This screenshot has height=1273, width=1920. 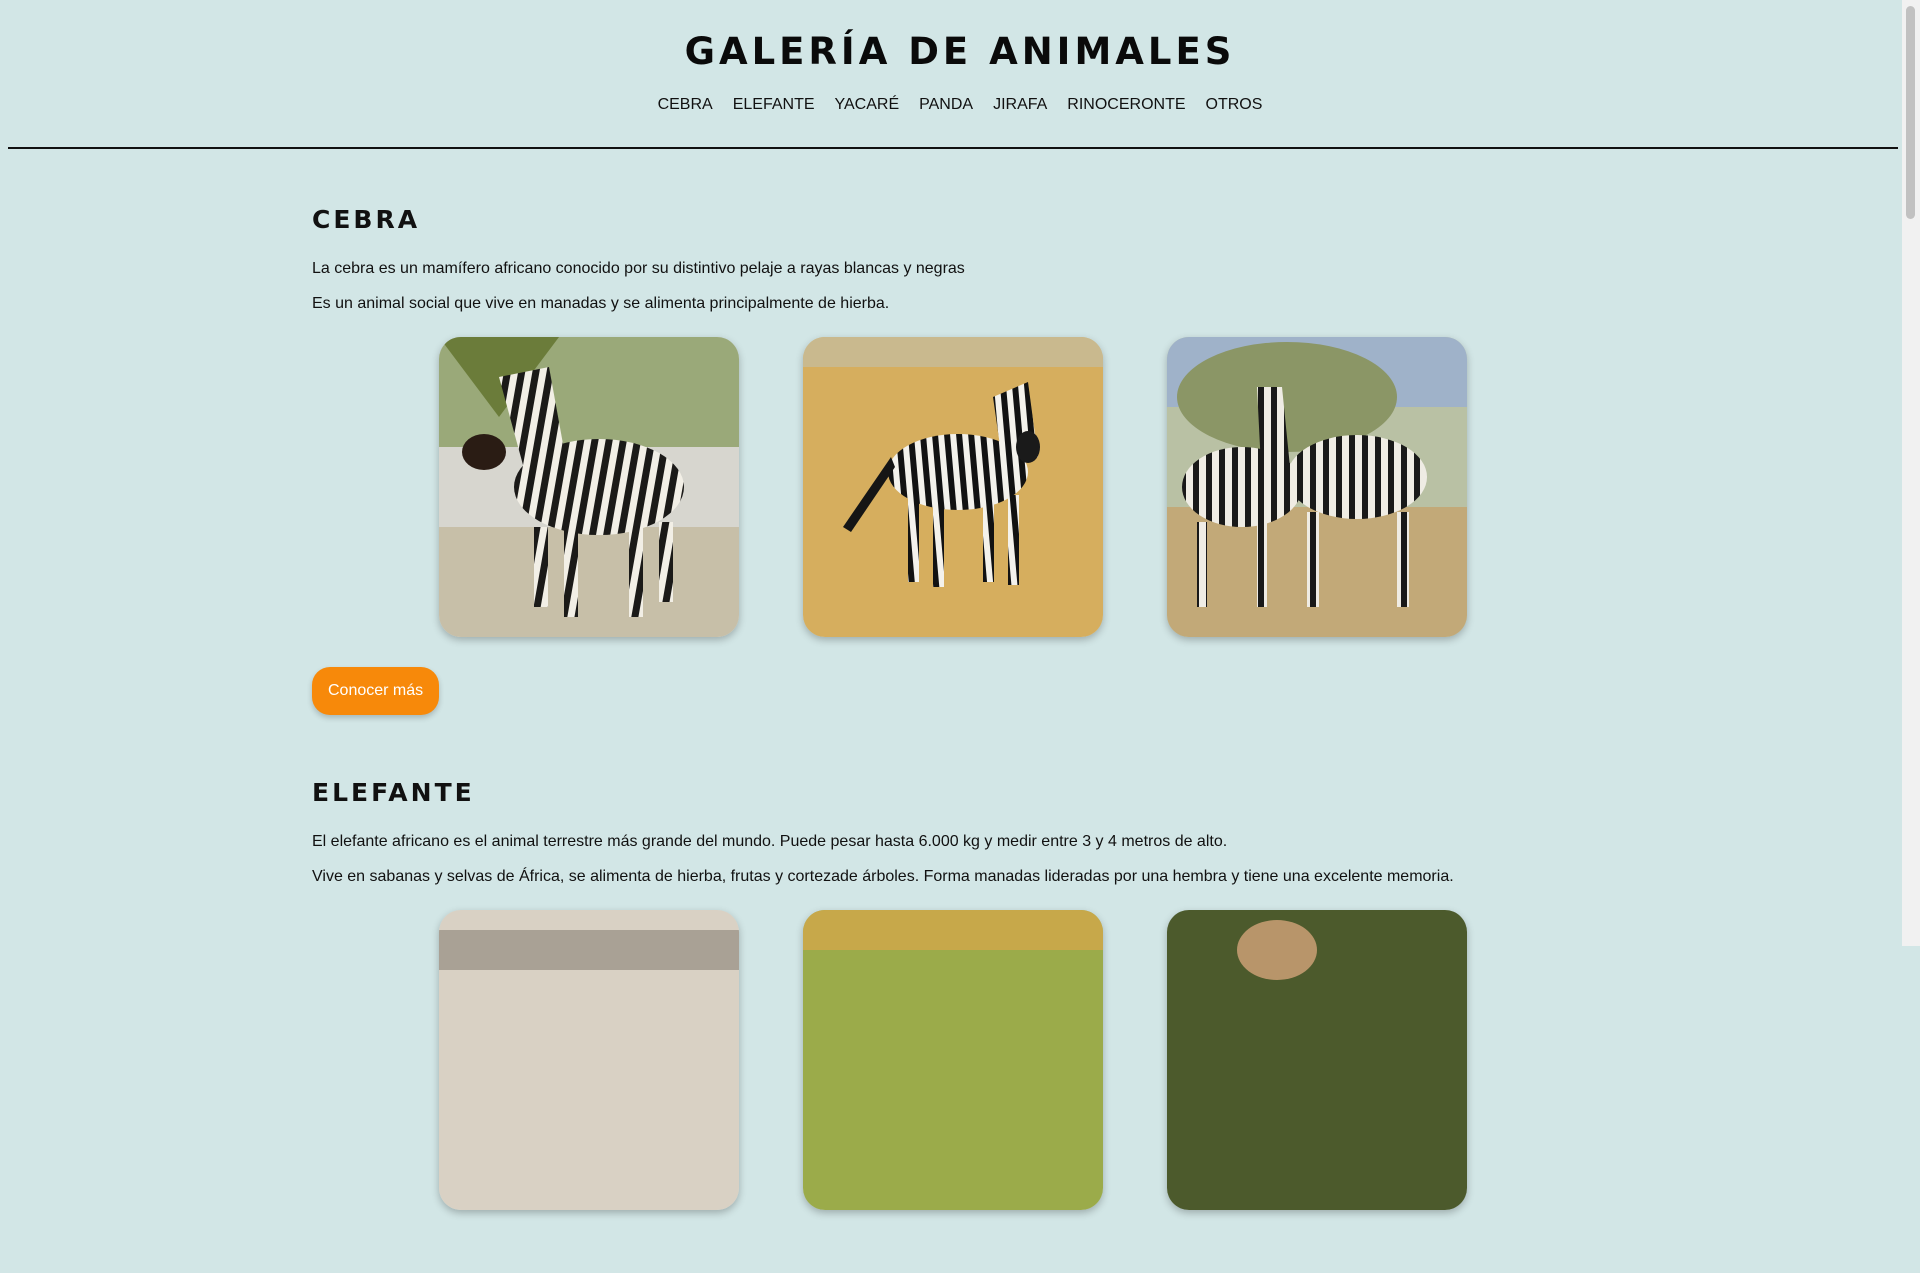 I want to click on nav-item-cebra: CEBRA, so click(x=685, y=105).